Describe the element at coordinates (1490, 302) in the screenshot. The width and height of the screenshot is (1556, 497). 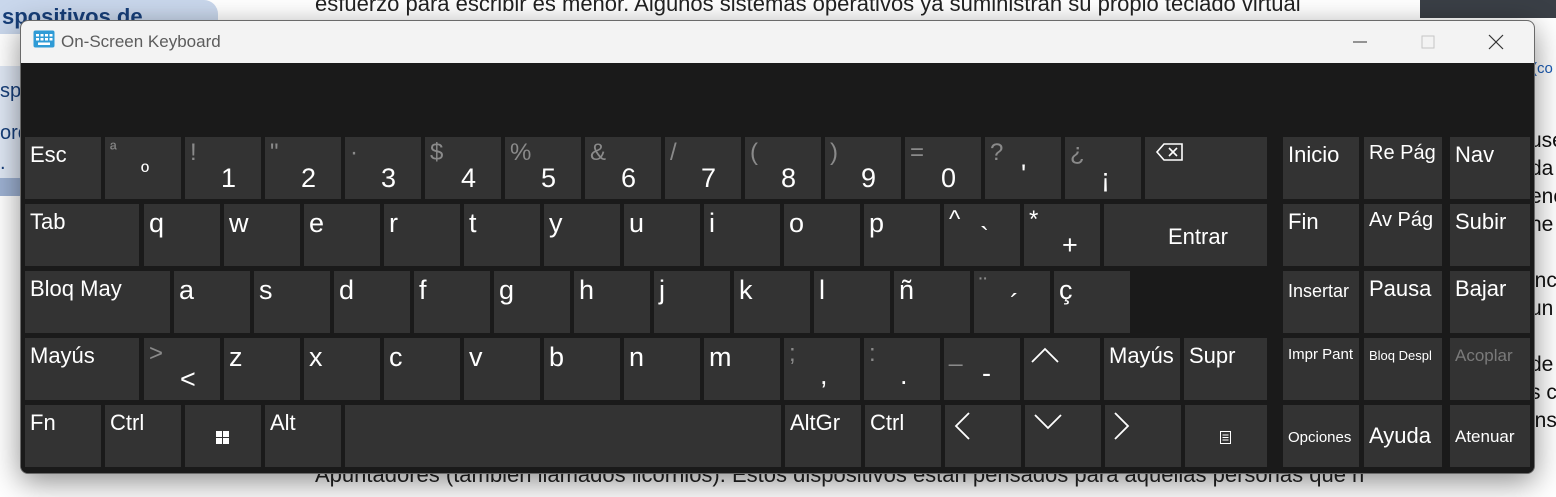
I see `key-scroll-down: Bajar` at that location.